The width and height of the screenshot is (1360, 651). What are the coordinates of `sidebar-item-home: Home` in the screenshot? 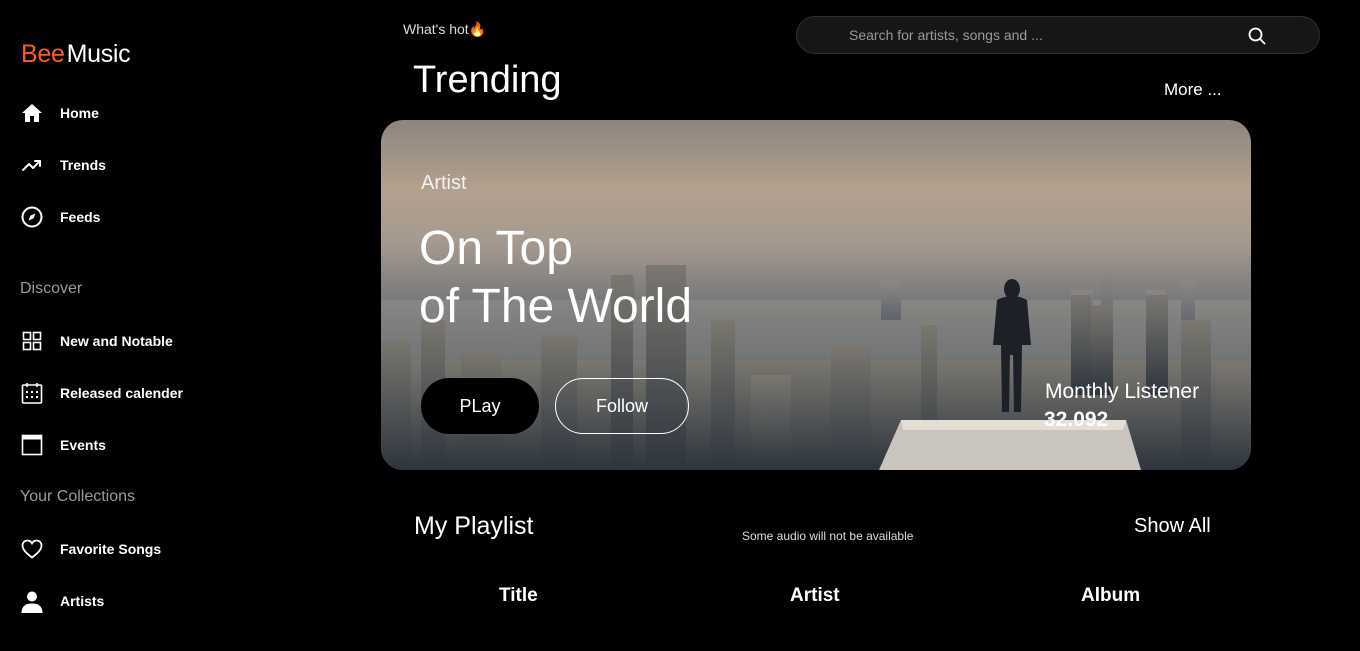 It's located at (59, 113).